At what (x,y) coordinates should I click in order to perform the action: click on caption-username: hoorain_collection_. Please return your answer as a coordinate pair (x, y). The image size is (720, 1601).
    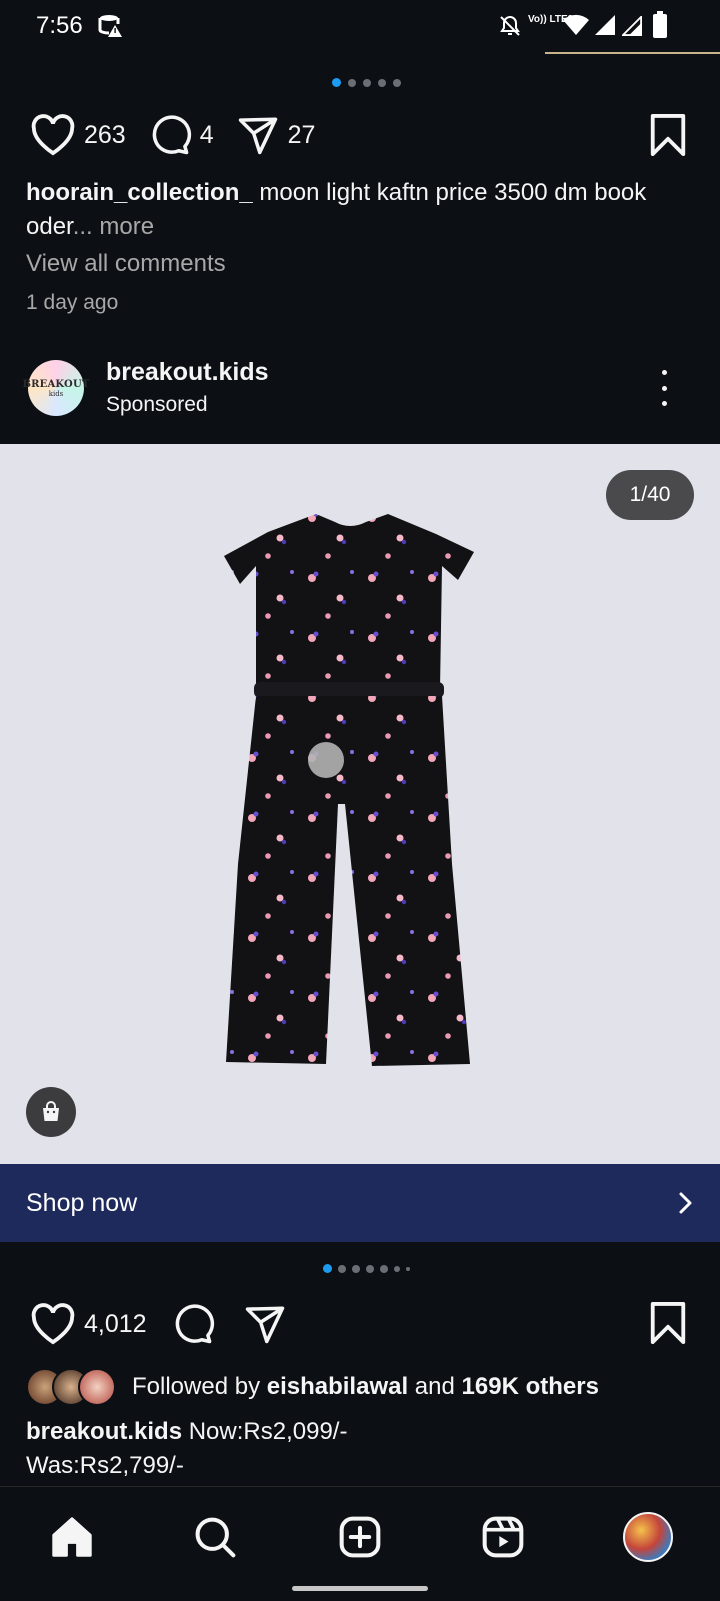
    Looking at the image, I should click on (139, 192).